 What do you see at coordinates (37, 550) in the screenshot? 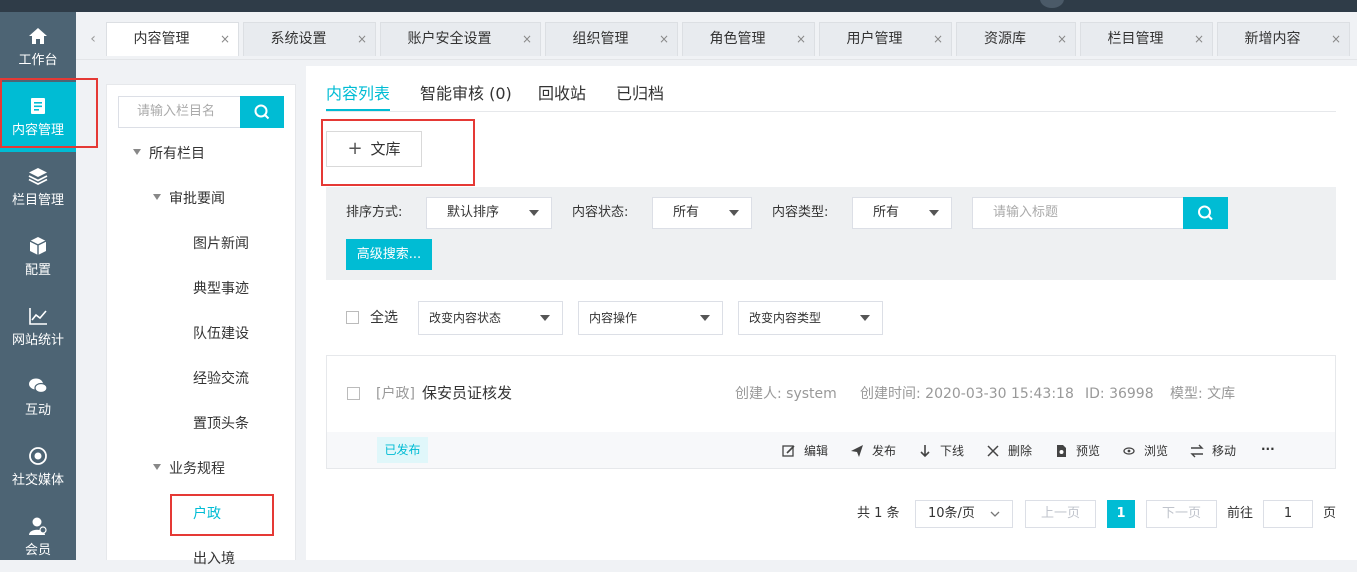
I see `sidebar-item-label: 会员` at bounding box center [37, 550].